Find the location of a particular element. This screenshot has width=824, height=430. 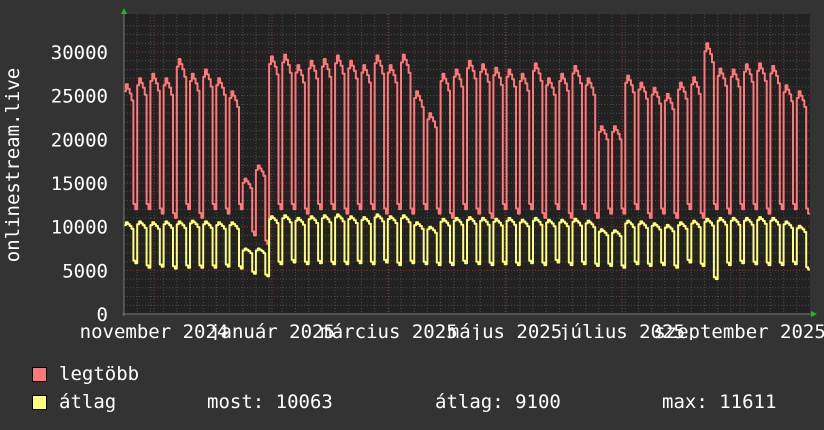

y-tick-label: 5000 is located at coordinates (85, 271).